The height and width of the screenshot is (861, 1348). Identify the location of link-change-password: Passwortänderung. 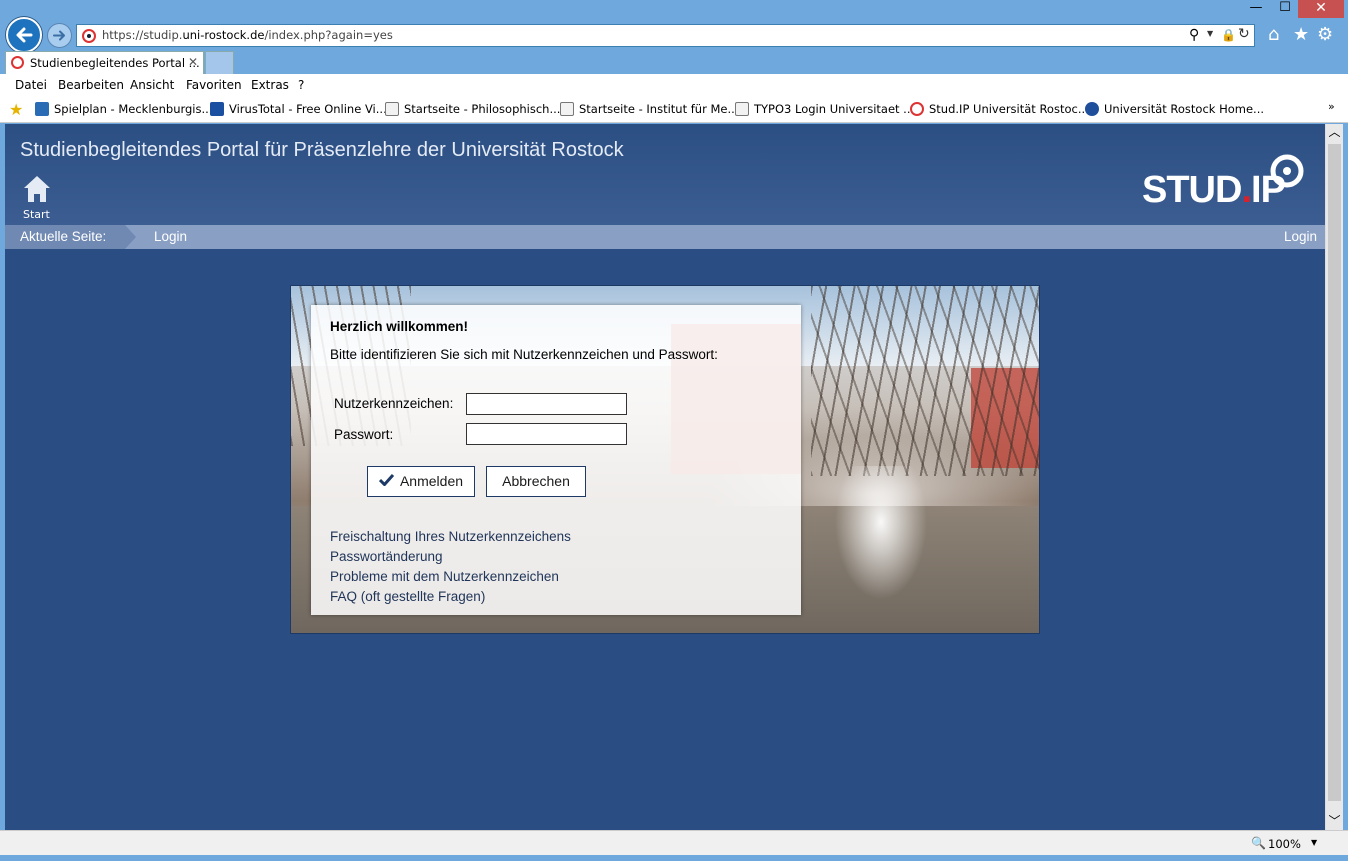
(386, 556).